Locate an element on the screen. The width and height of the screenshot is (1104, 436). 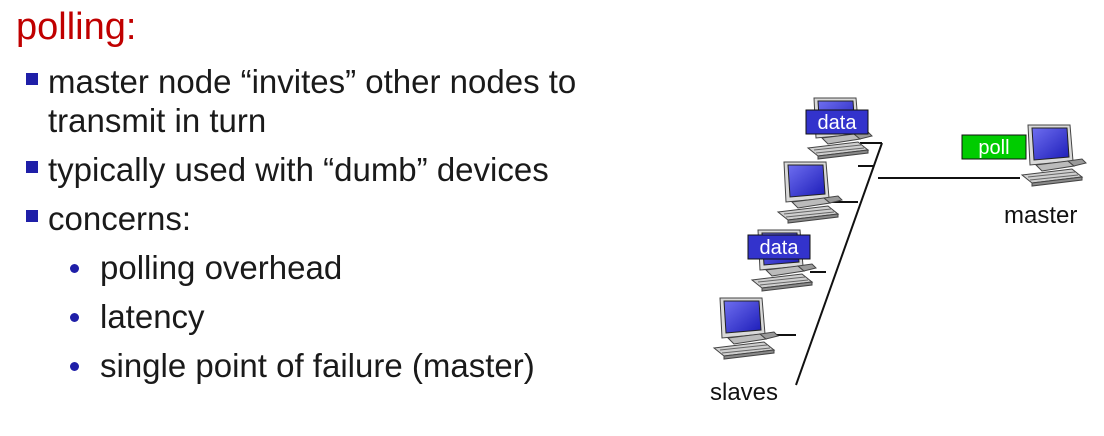
sub-bullet-latency: latency is located at coordinates (342, 316).